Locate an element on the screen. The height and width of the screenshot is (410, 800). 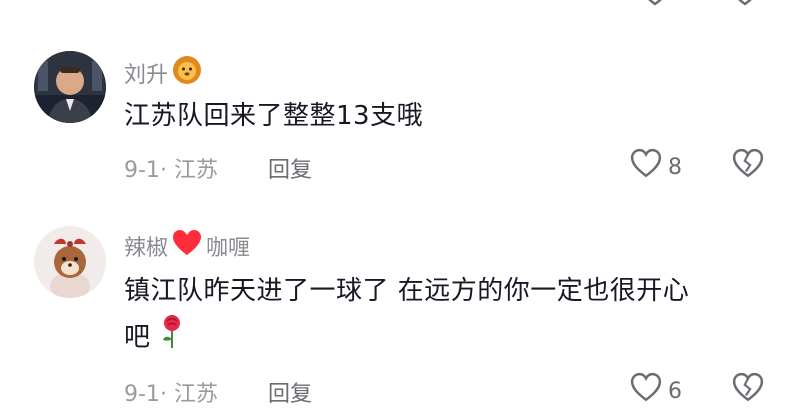
username-text: 辣椒 is located at coordinates (146, 246).